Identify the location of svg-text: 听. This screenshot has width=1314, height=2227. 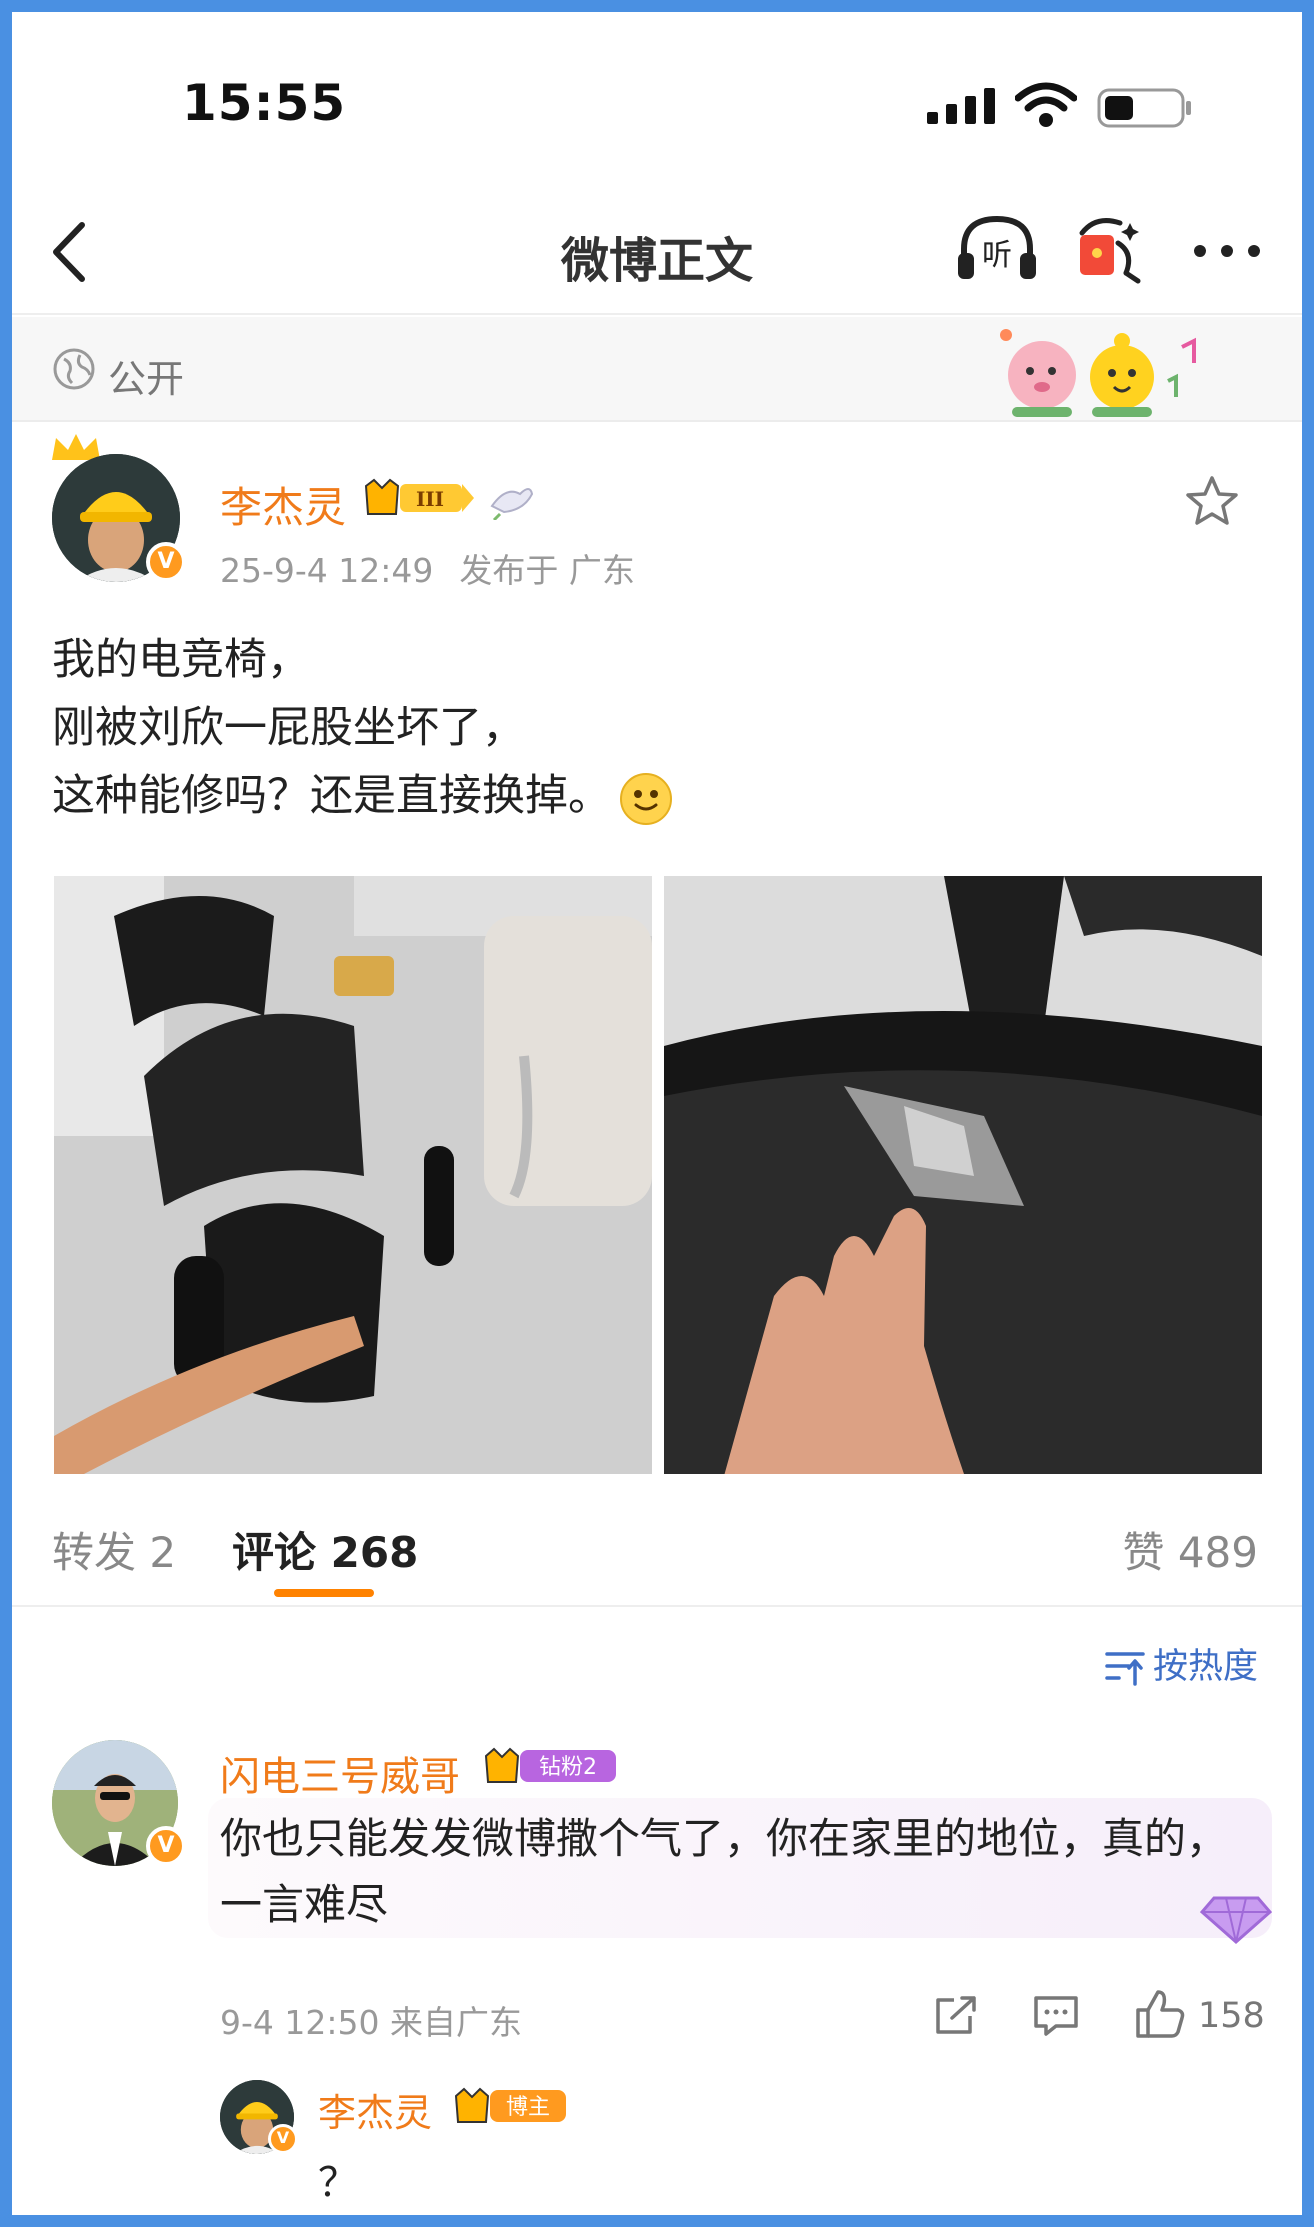
(997, 255).